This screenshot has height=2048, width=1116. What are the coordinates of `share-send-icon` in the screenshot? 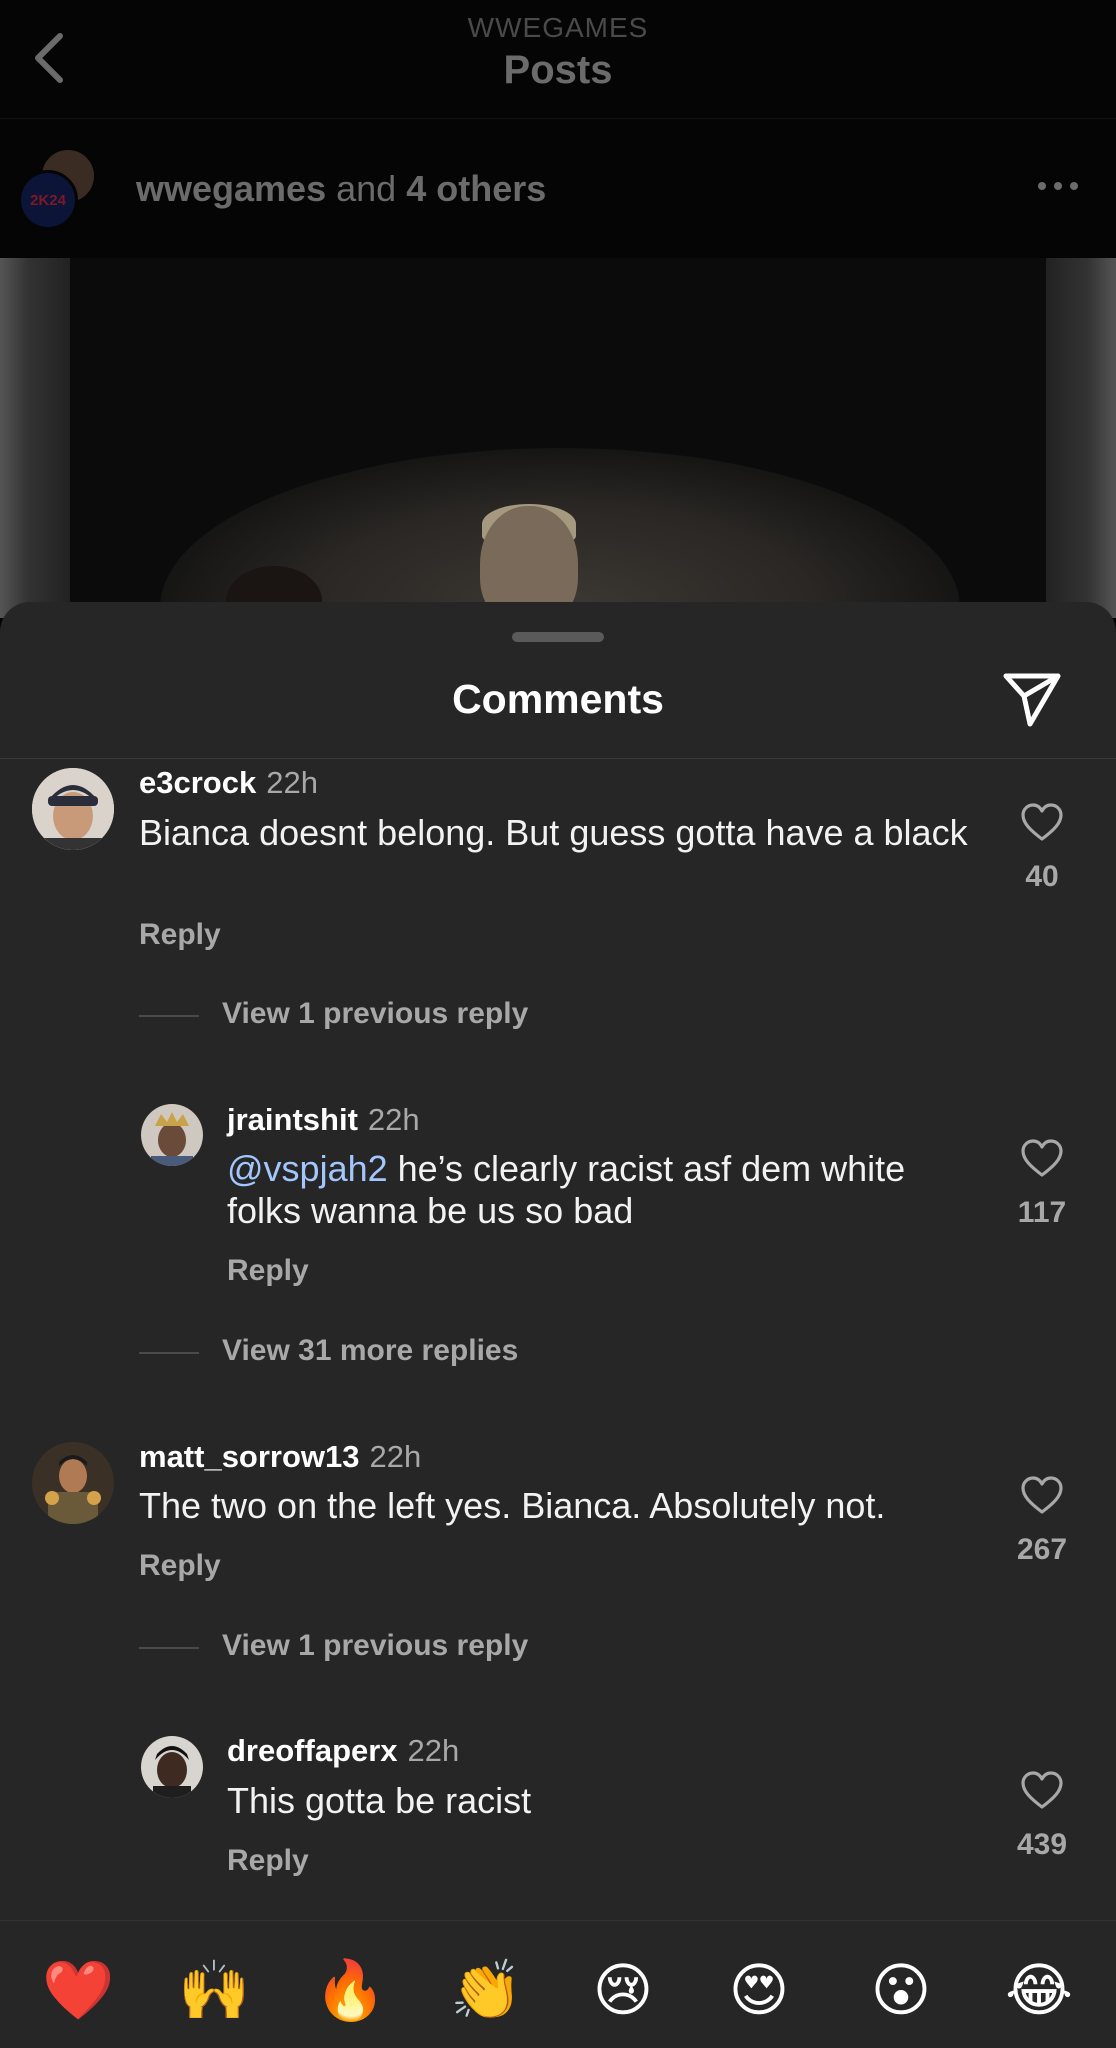 It's located at (1032, 700).